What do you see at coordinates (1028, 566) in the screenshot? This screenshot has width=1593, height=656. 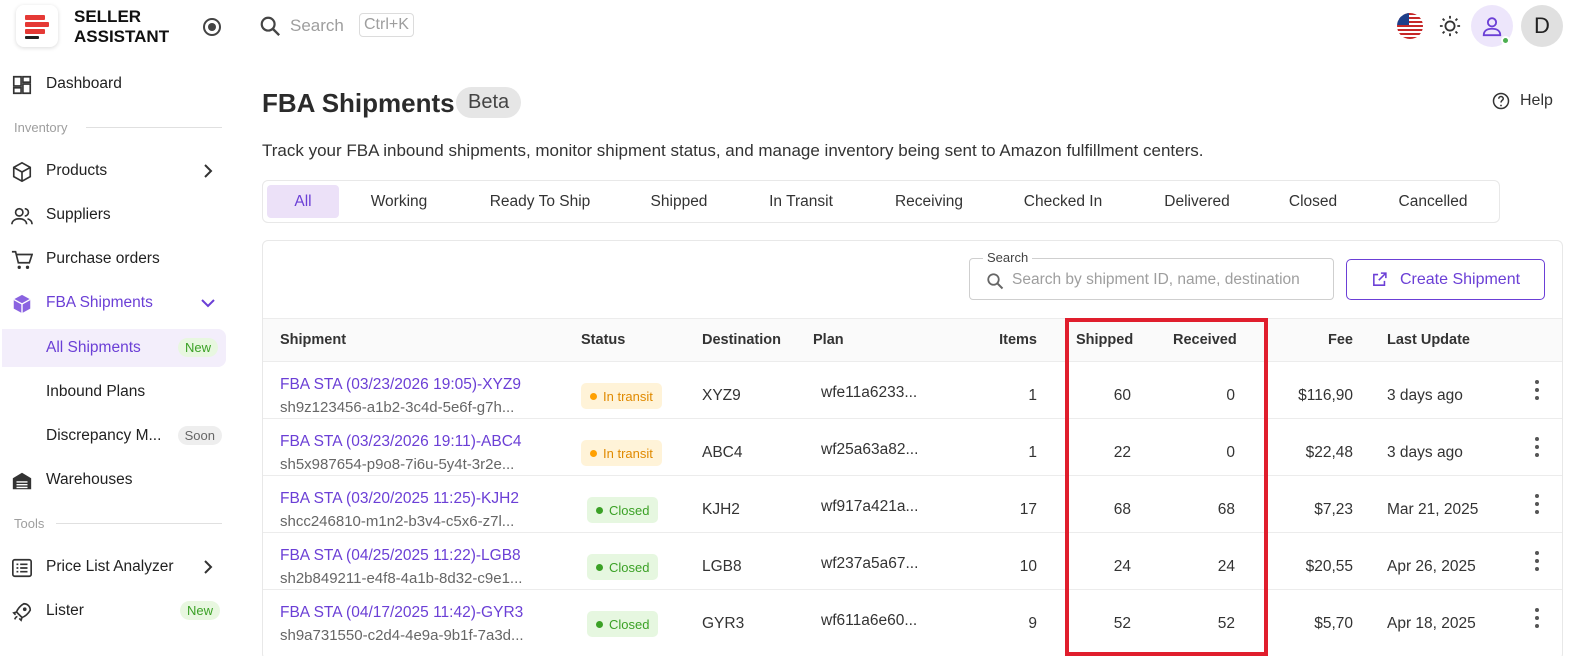 I see `items-count: 10` at bounding box center [1028, 566].